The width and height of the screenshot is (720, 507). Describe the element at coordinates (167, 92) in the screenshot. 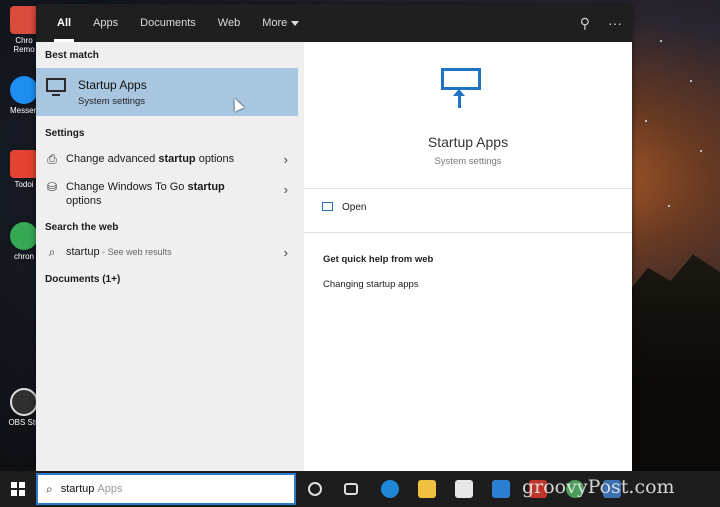

I see `best-match-item: Startup Apps System settings` at that location.